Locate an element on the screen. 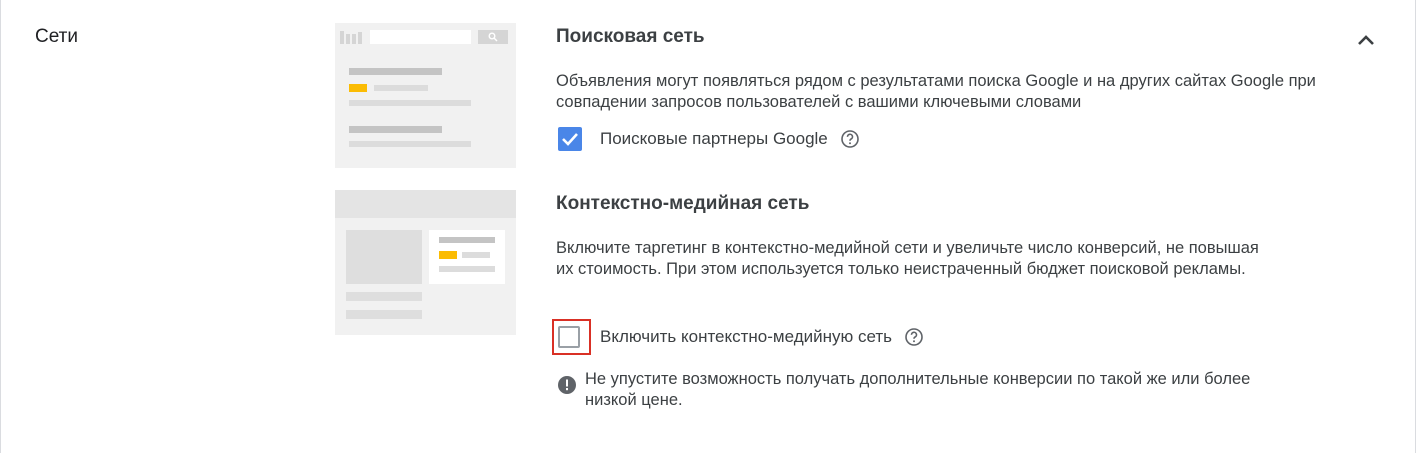  display-network-option: Включить контекстно-медийную сеть is located at coordinates (741, 337).